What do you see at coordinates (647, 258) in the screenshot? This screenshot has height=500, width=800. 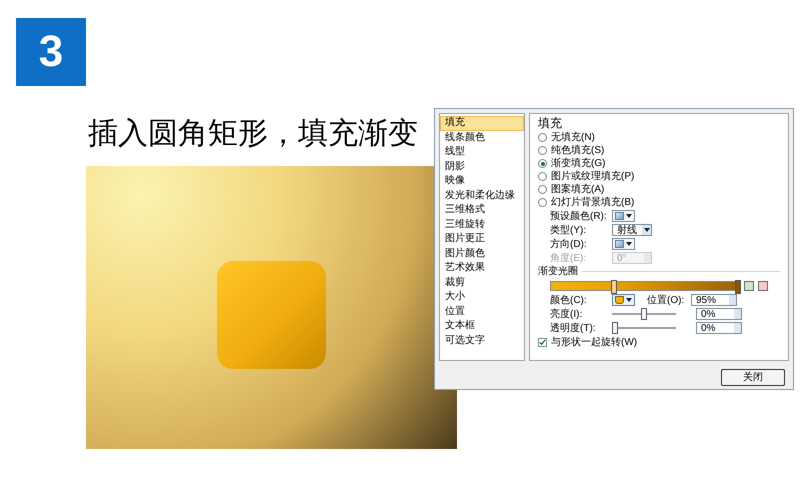 I see `spinner-icon` at bounding box center [647, 258].